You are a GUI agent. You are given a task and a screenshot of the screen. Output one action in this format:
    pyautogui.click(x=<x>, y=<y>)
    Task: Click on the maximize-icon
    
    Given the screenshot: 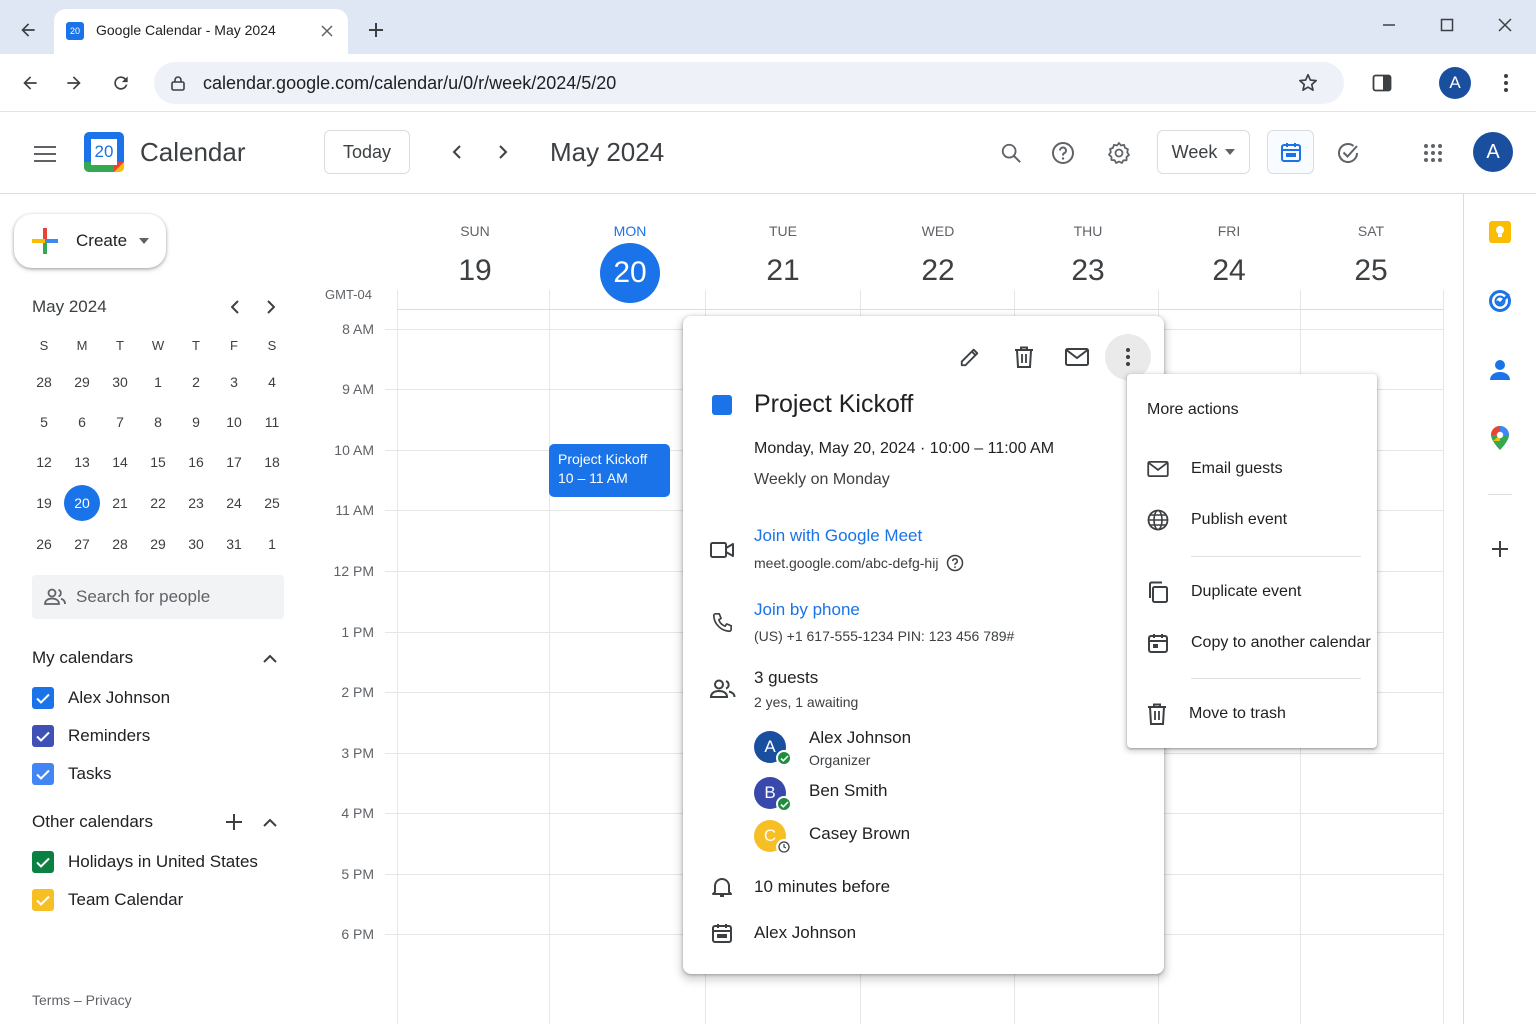 What is the action you would take?
    pyautogui.click(x=1447, y=25)
    